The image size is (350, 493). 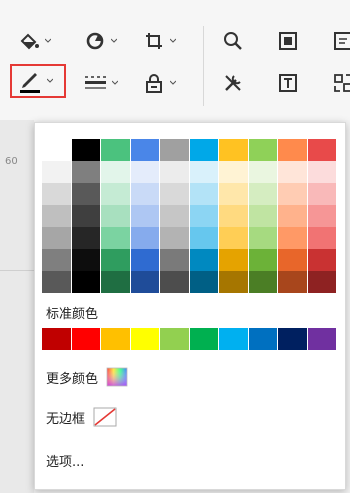 I want to click on group-button, so click(x=341, y=83).